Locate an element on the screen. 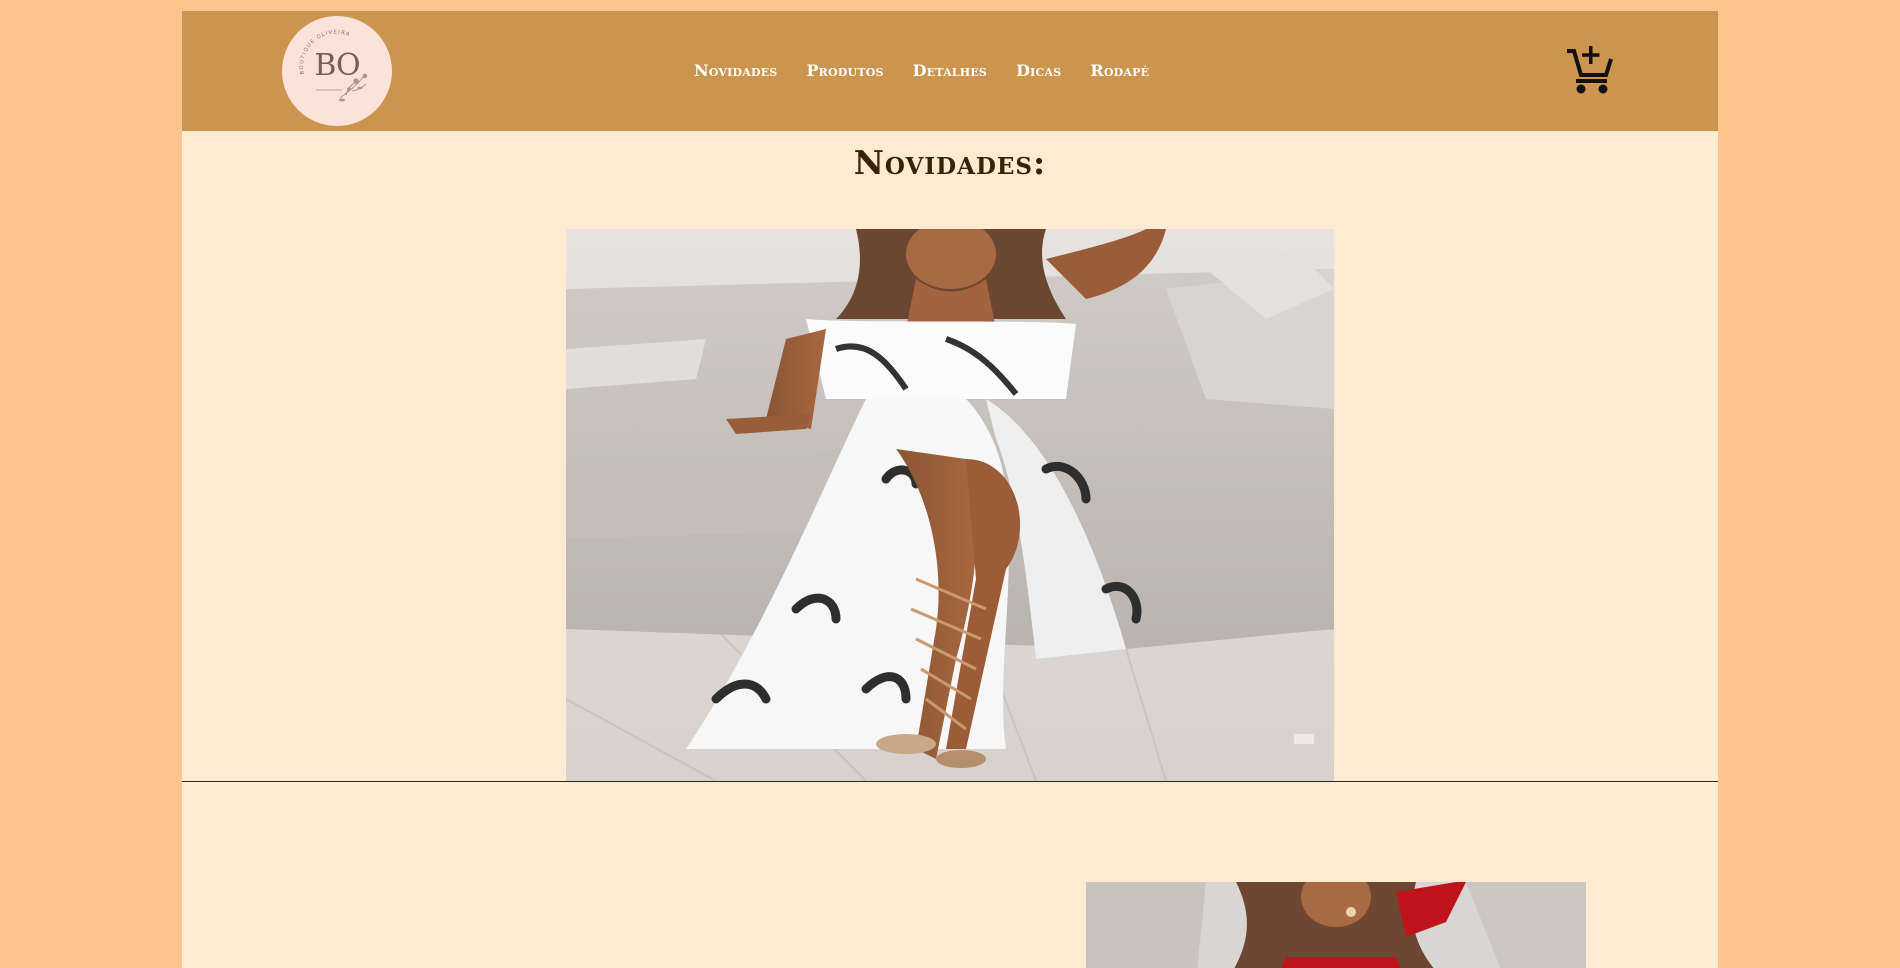 The height and width of the screenshot is (968, 1900). add-shopping-cart-icon is located at coordinates (1590, 69).